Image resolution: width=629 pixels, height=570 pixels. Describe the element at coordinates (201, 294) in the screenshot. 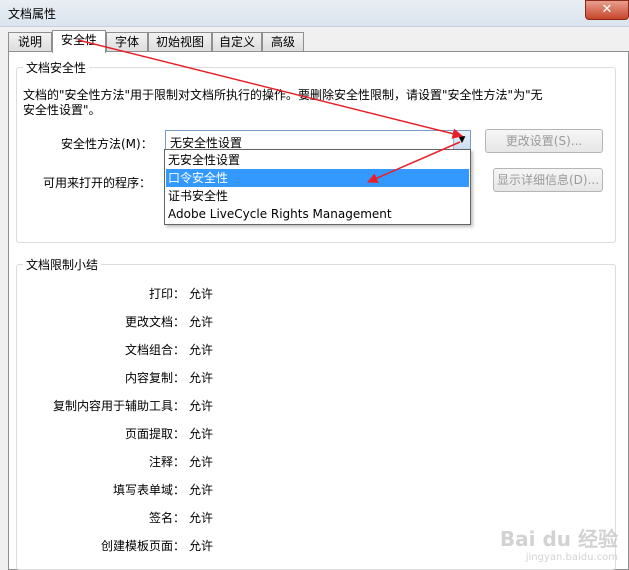

I see `summary-value-print: 允许` at that location.